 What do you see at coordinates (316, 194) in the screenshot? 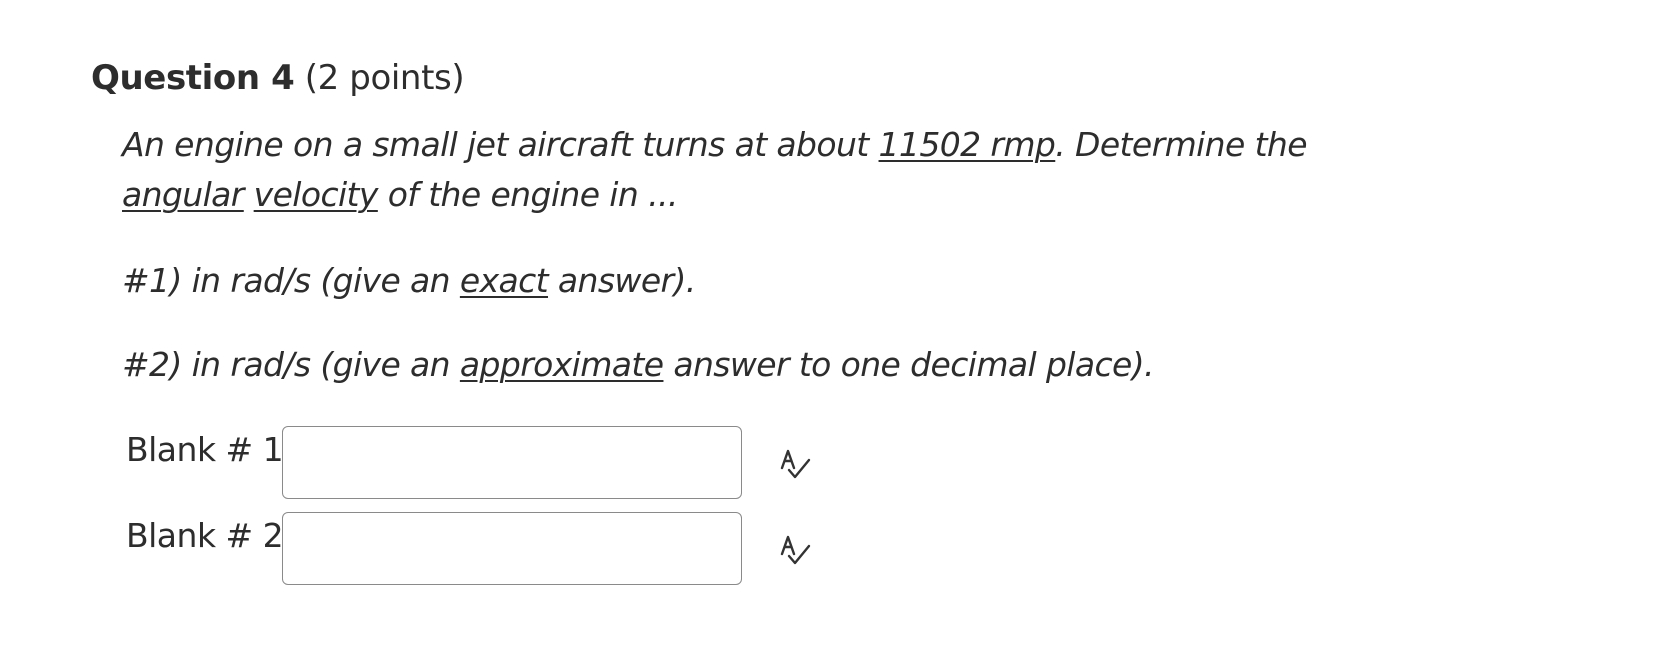
I see `term-velocity: velocity` at bounding box center [316, 194].